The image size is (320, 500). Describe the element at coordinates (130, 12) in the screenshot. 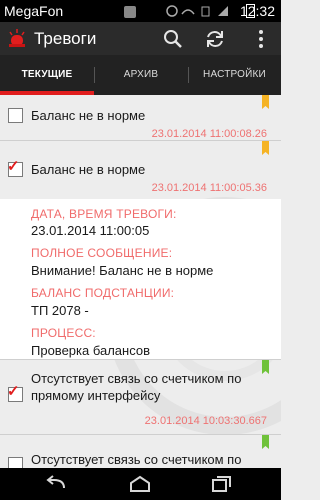

I see `image-notification-icon` at that location.